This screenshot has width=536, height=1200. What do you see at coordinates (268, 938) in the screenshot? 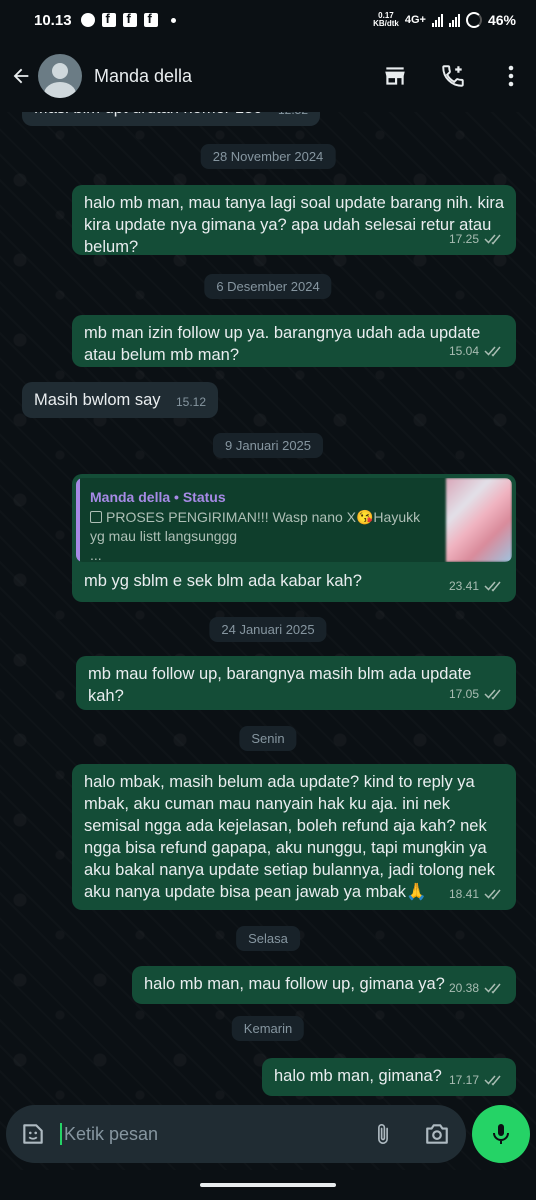
I see `date-divider: Selasa` at bounding box center [268, 938].